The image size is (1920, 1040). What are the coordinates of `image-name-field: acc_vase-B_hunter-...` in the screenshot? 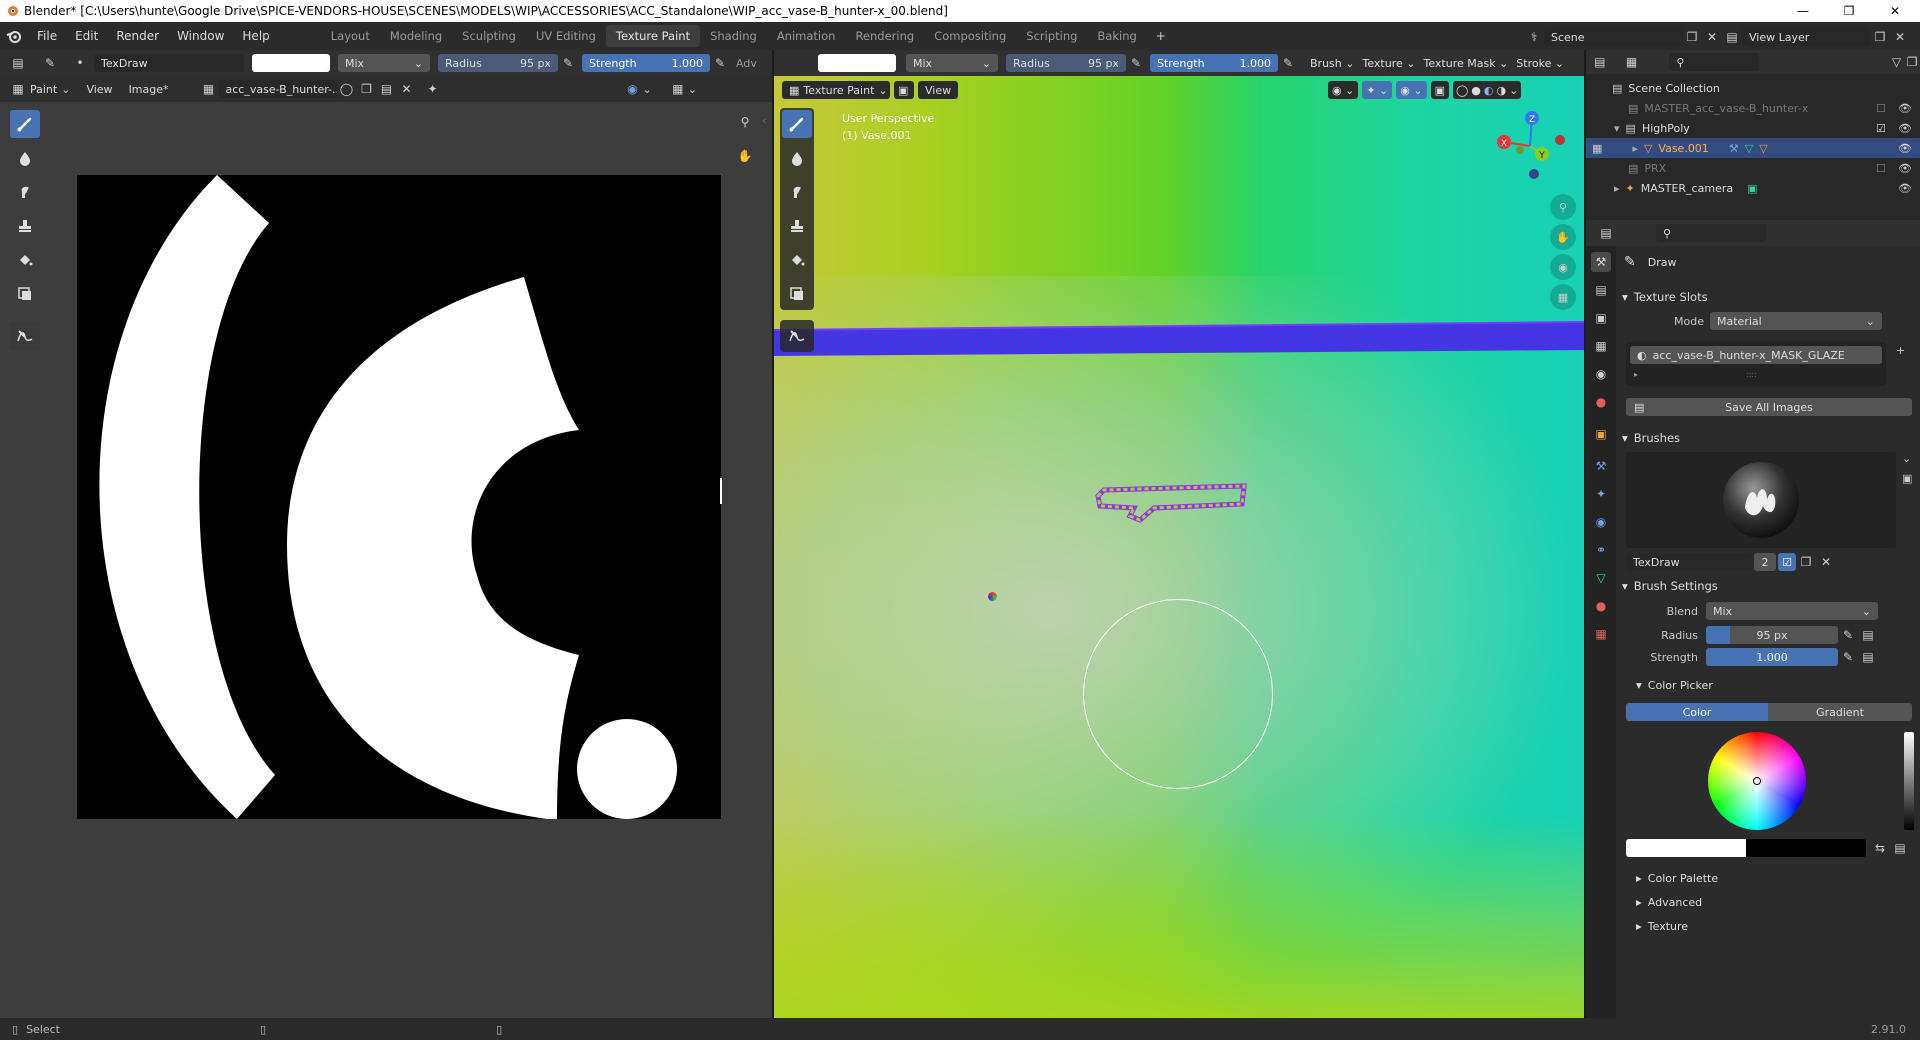 It's located at (277, 89).